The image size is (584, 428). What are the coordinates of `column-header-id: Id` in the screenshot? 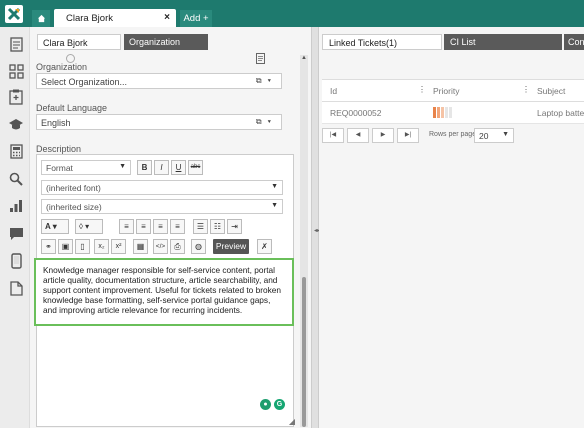 It's located at (333, 91).